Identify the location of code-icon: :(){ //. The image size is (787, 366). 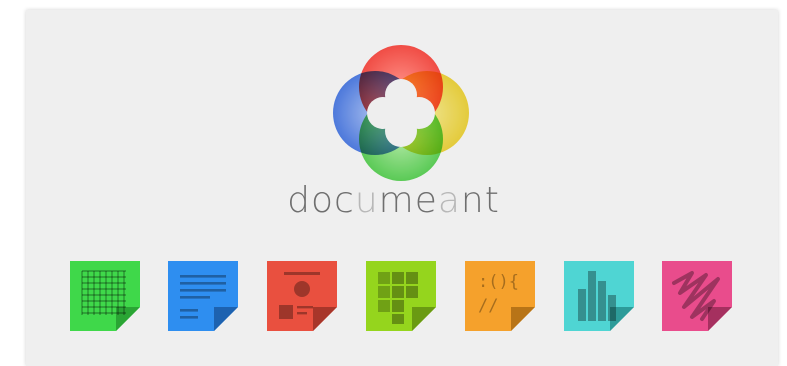
(500, 296).